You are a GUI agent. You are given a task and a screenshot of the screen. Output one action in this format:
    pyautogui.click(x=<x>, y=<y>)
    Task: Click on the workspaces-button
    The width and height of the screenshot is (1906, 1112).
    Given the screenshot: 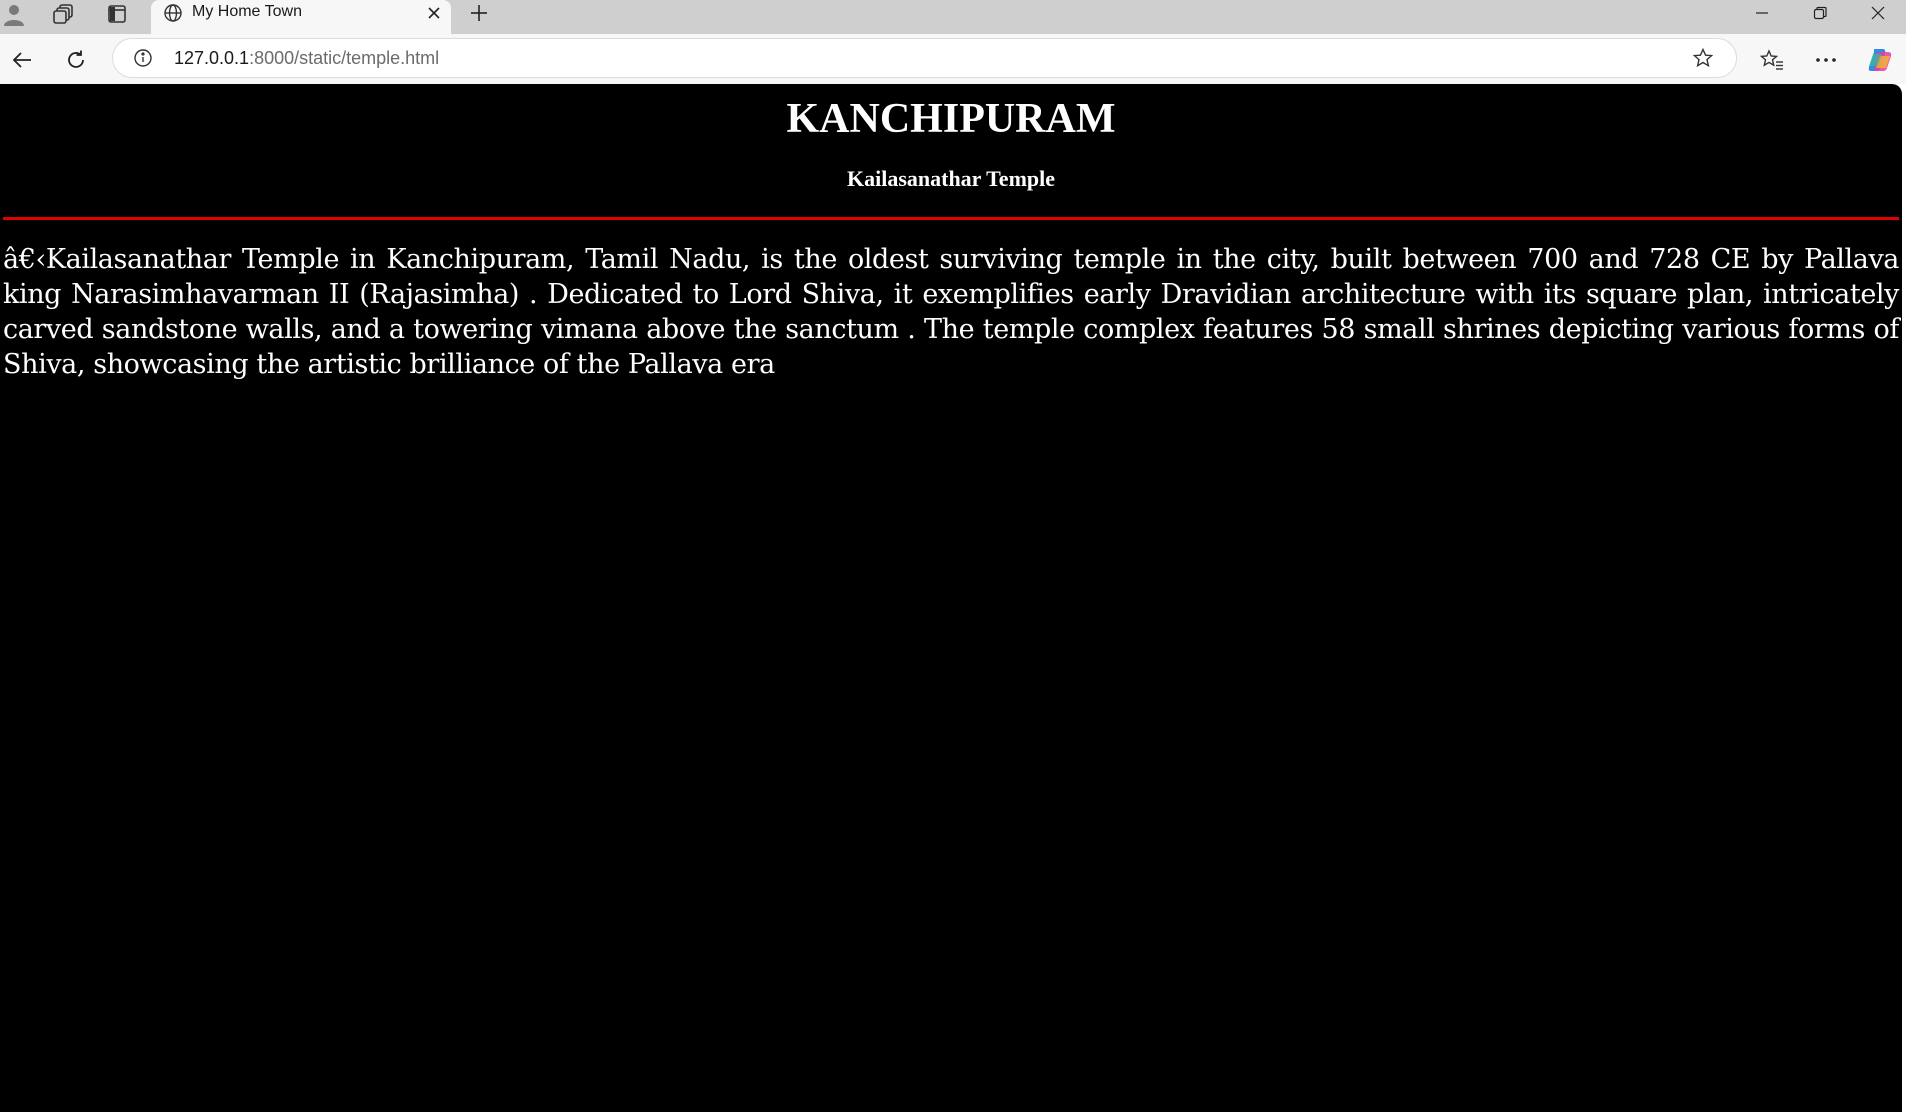 What is the action you would take?
    pyautogui.click(x=64, y=14)
    